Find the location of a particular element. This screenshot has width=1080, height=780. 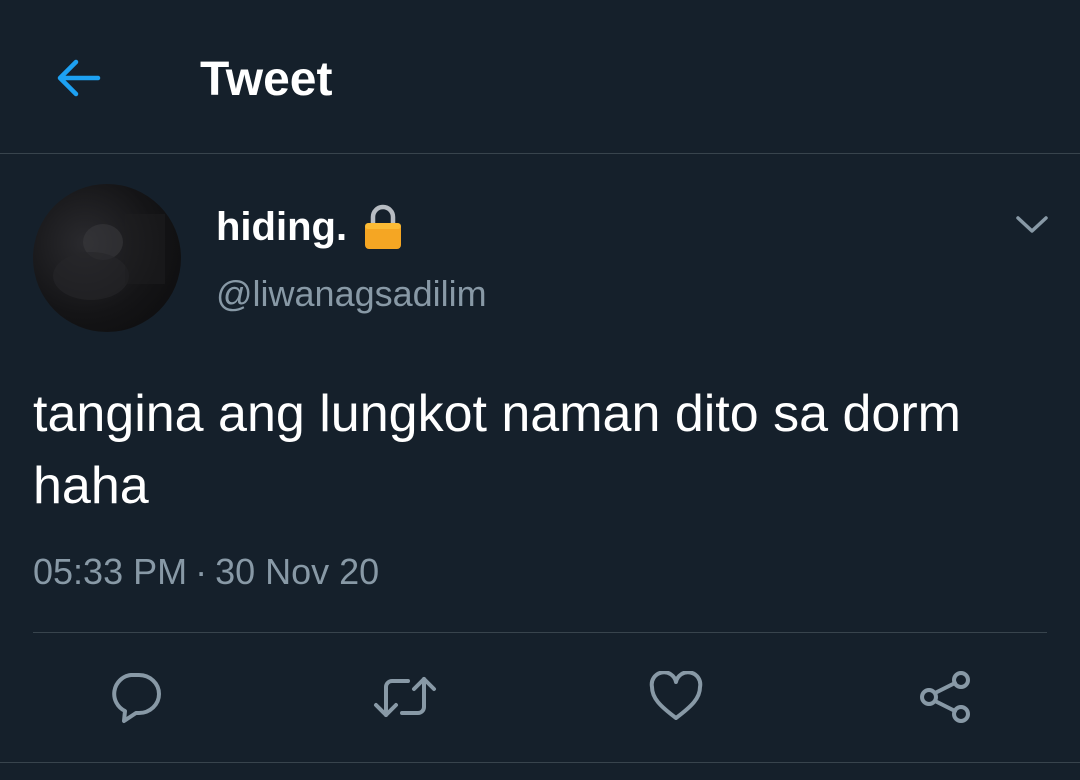

like-button is located at coordinates (676, 697).